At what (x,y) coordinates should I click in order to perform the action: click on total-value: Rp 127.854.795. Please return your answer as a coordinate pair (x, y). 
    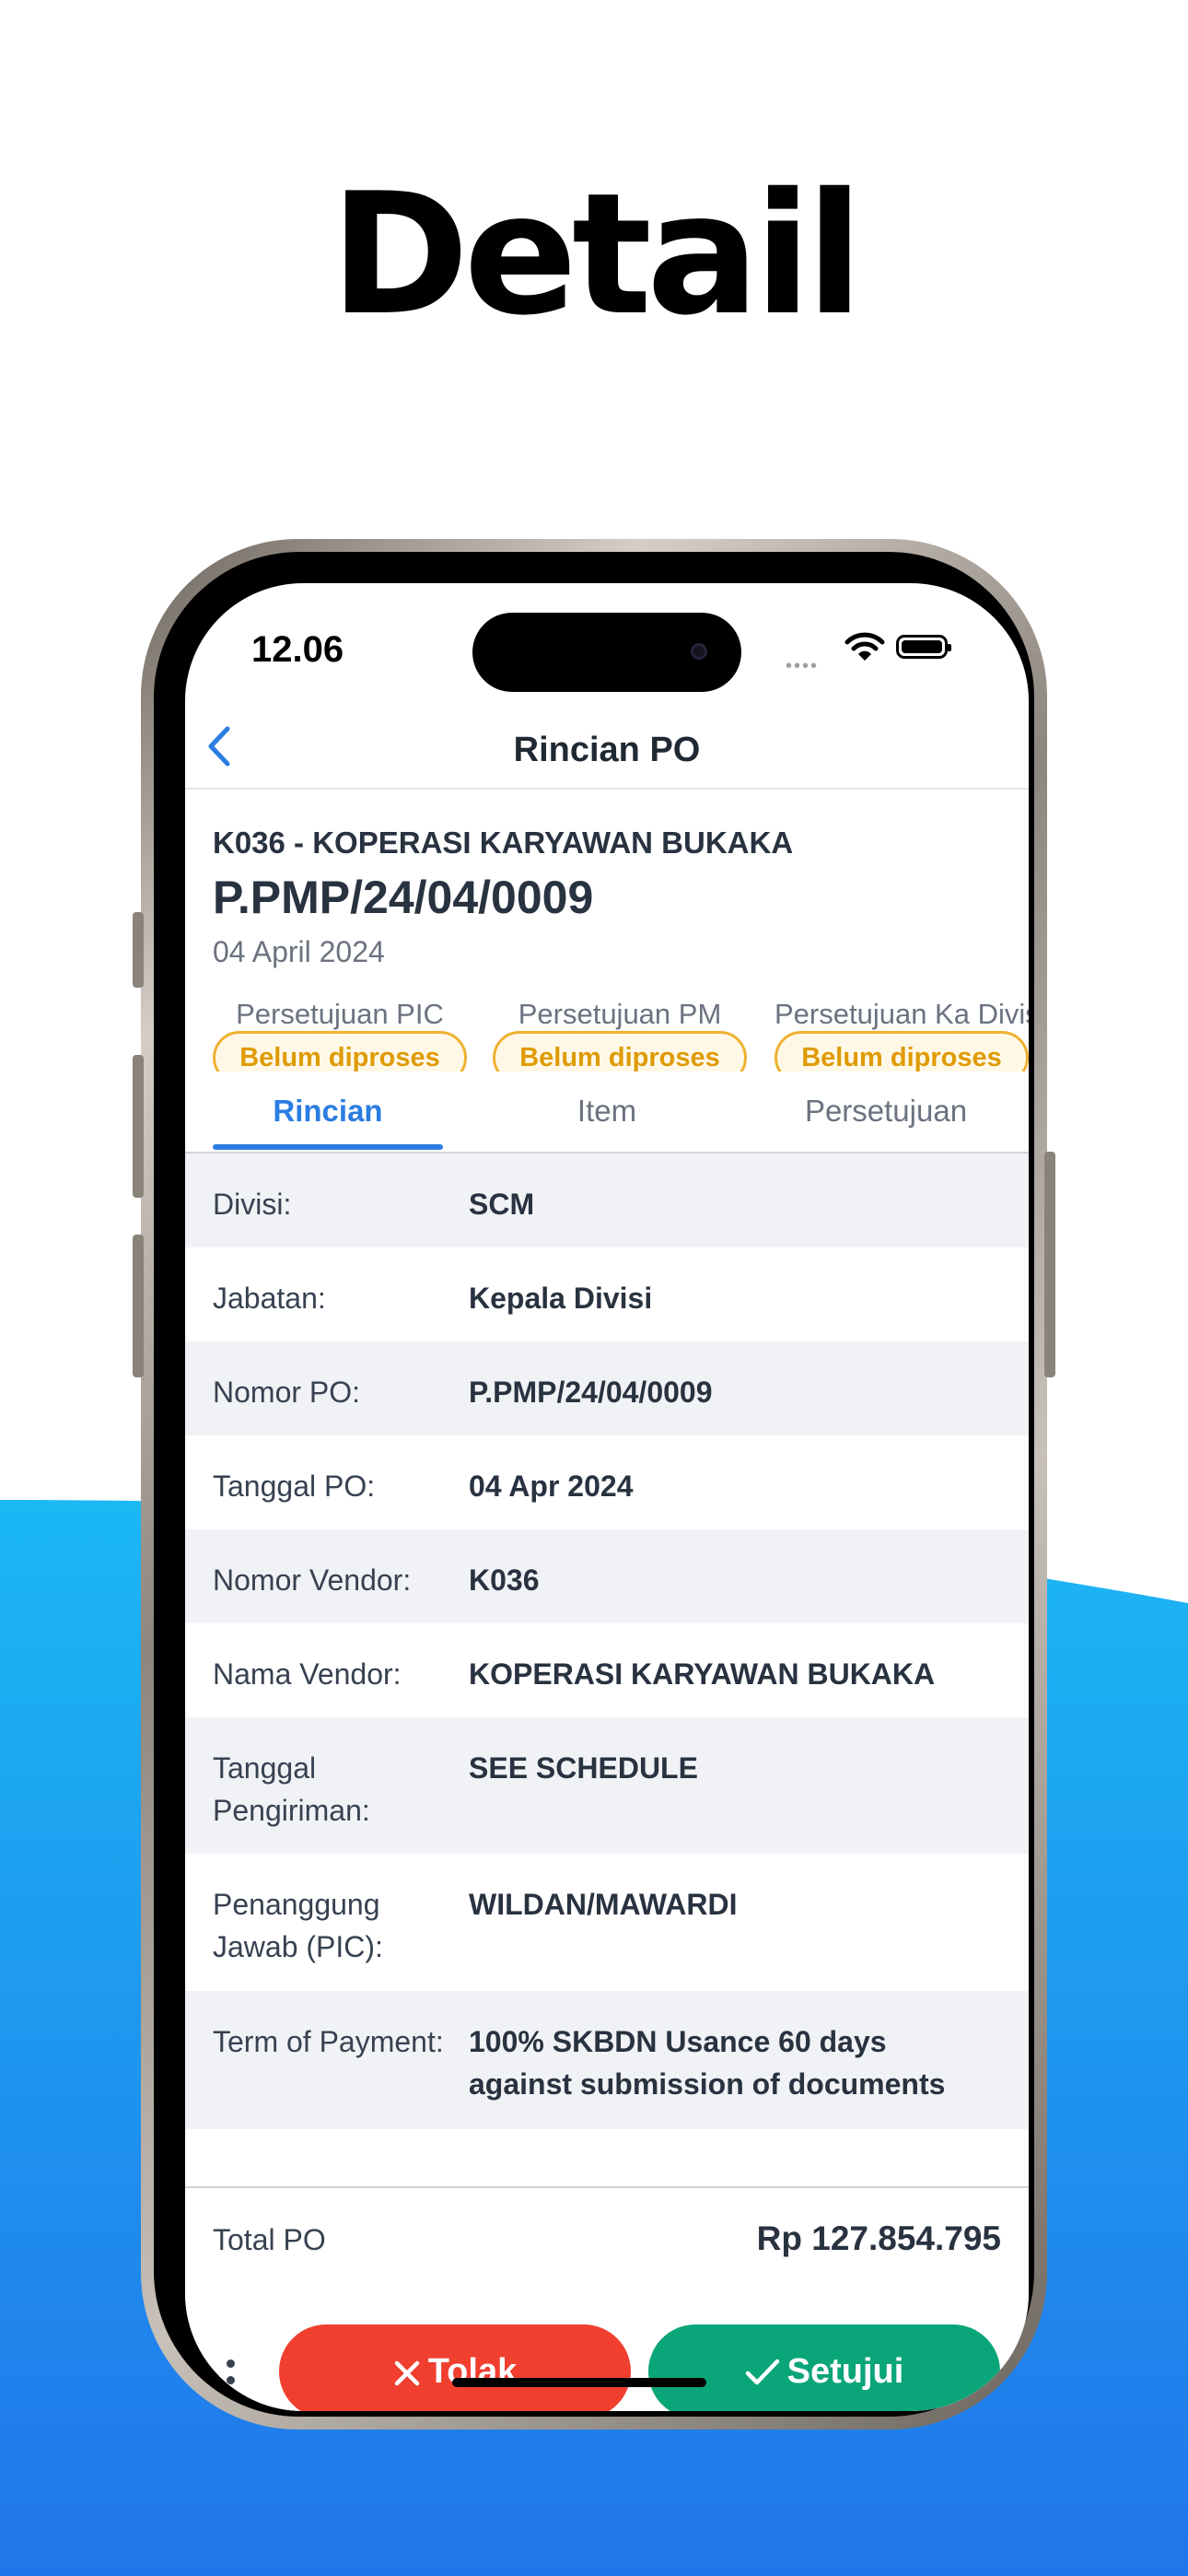
    Looking at the image, I should click on (878, 2238).